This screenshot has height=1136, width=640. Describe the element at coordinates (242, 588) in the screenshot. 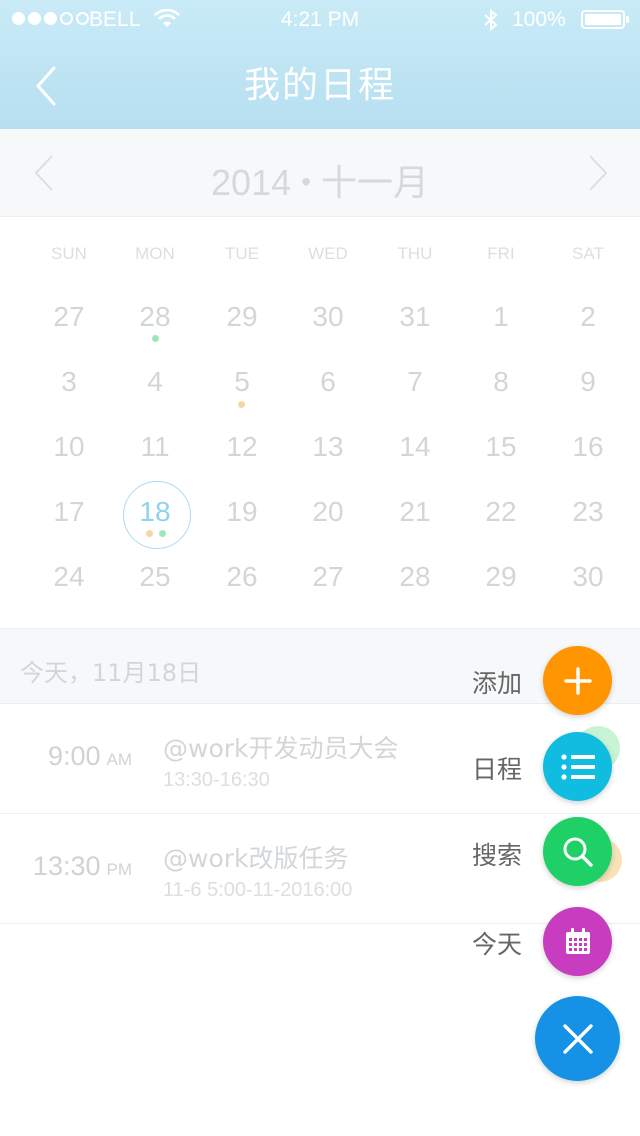

I see `calendar-day: 26` at that location.